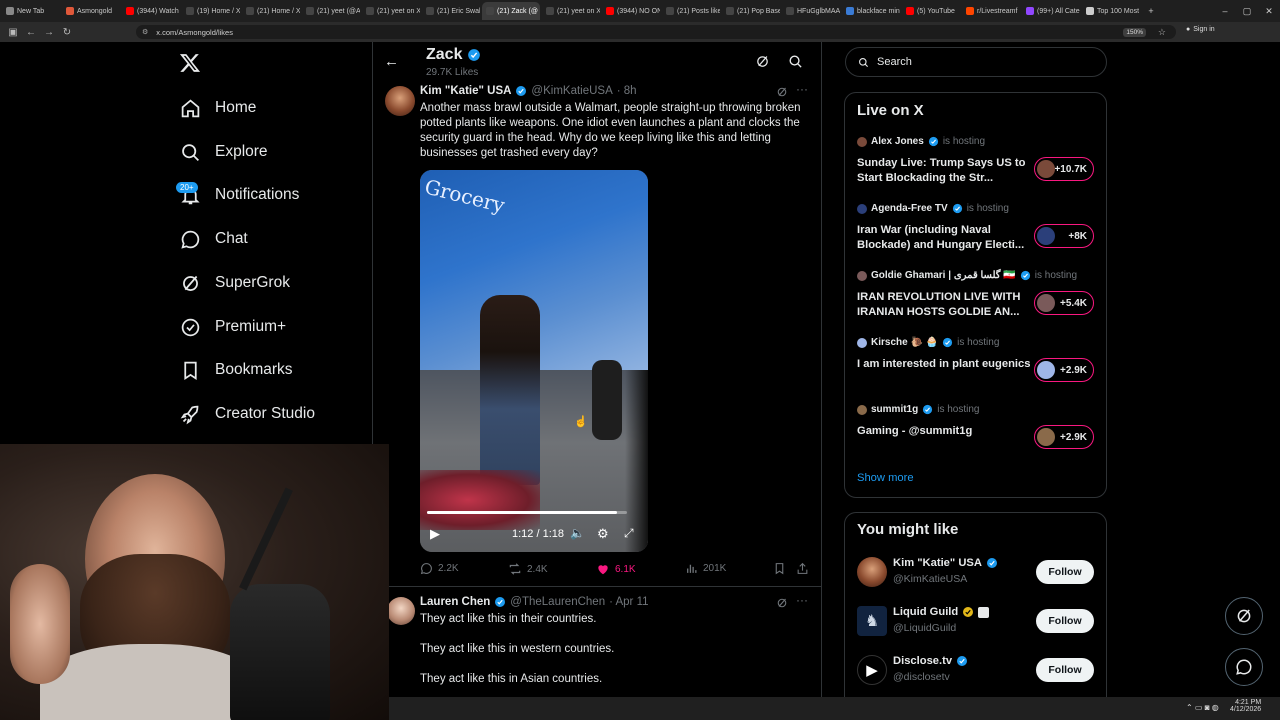 Image resolution: width=1280 pixels, height=720 pixels. I want to click on close-icon: ✕, so click(1269, 11).